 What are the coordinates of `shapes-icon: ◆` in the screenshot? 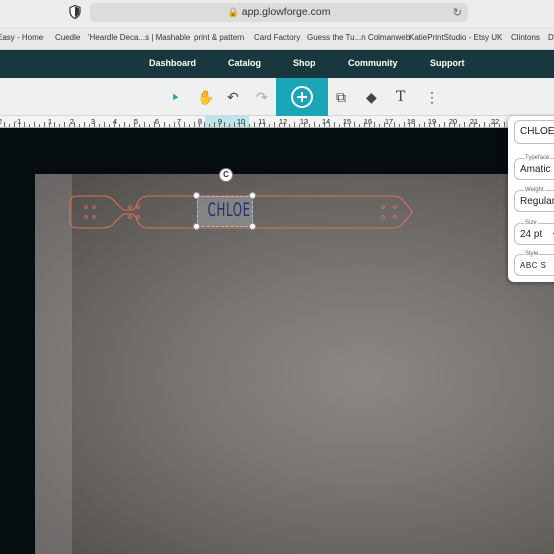 It's located at (371, 97).